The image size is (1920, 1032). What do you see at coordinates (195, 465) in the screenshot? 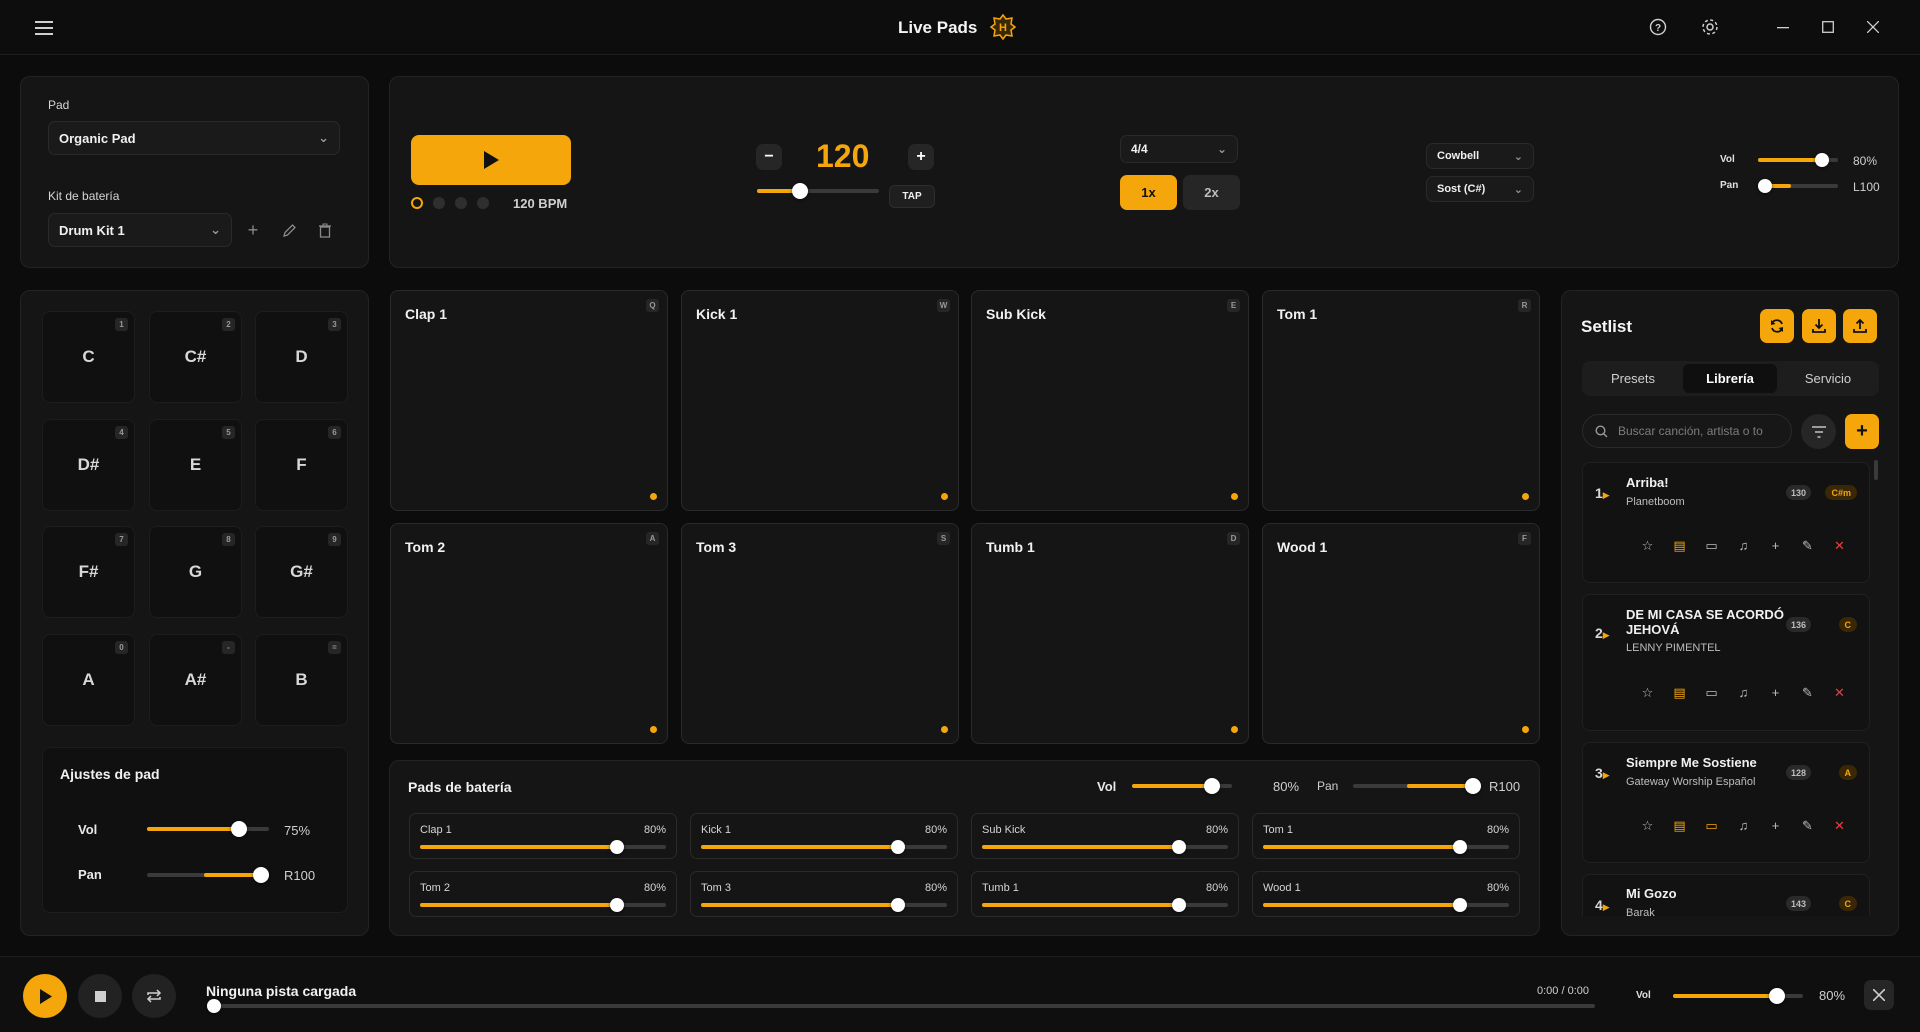
I see `key-button: E5` at bounding box center [195, 465].